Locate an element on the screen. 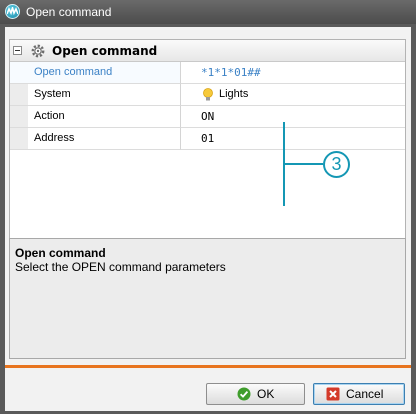 This screenshot has height=414, width=416. property-row-system: System Lights is located at coordinates (207, 95).